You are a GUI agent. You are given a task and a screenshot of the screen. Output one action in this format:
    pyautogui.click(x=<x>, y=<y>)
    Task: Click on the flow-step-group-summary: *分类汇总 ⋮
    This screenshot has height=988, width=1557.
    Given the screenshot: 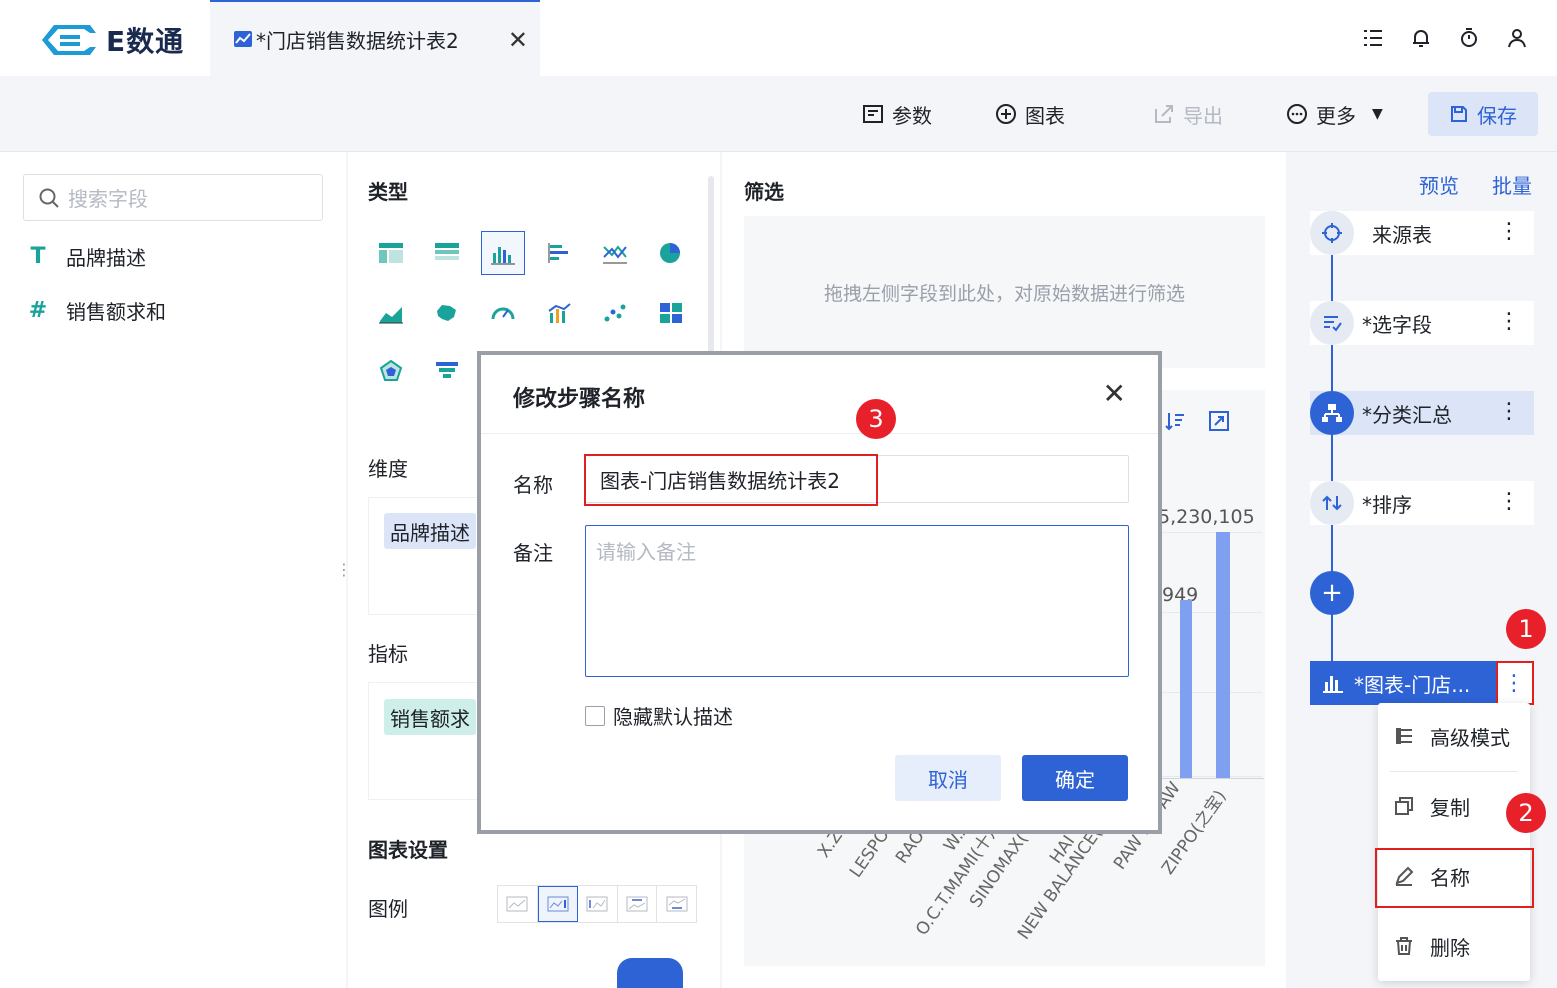 What is the action you would take?
    pyautogui.click(x=1422, y=413)
    